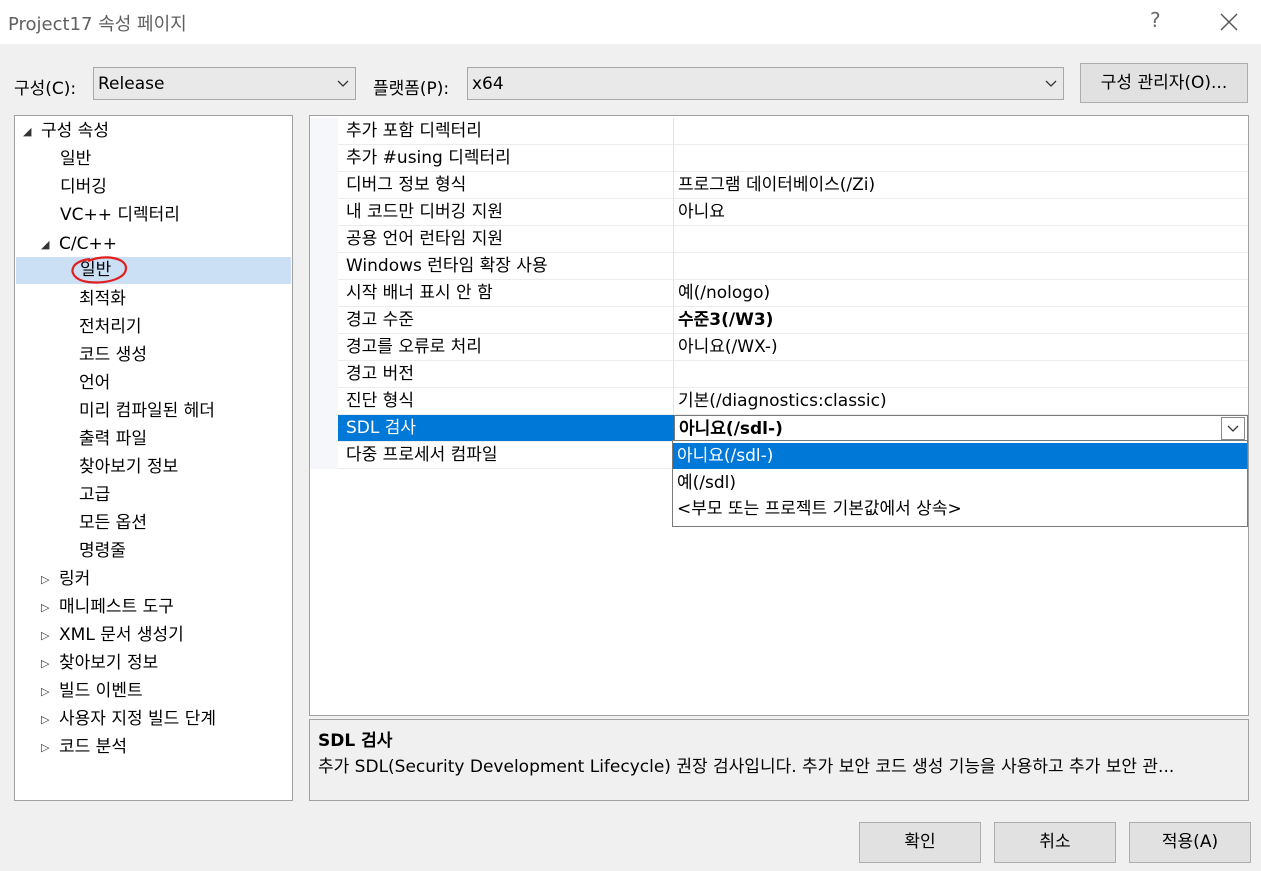 This screenshot has height=871, width=1261. What do you see at coordinates (961, 212) in the screenshot?
I see `property-value: 아니요` at bounding box center [961, 212].